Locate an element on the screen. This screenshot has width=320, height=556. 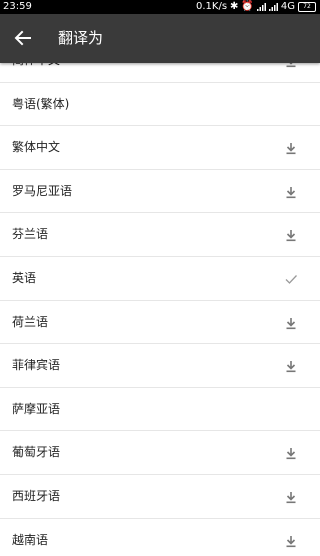
language-row: 萨摩亚语 is located at coordinates (160, 410).